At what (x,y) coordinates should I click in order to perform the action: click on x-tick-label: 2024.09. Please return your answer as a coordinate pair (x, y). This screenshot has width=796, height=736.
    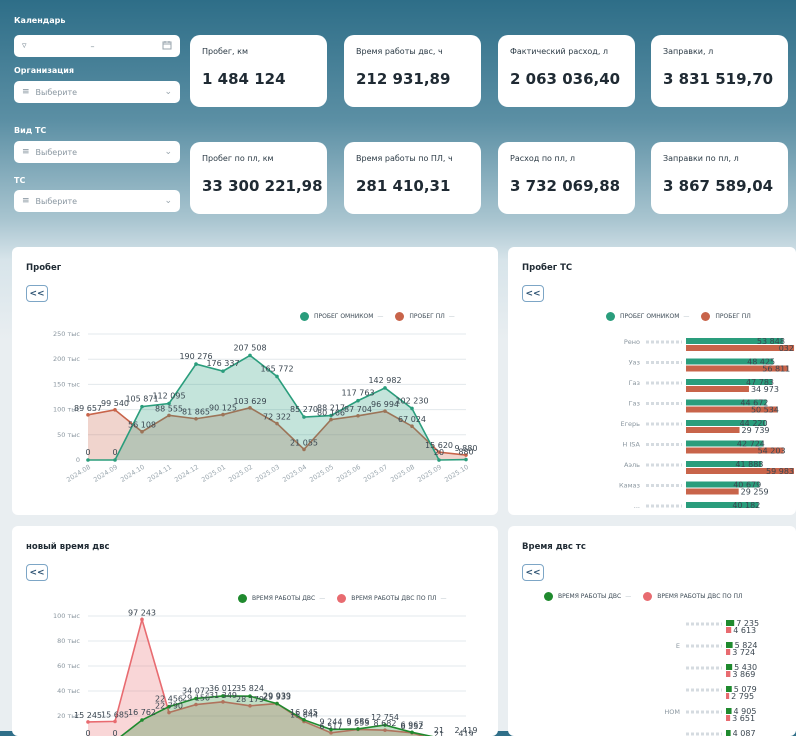
    Looking at the image, I should click on (105, 473).